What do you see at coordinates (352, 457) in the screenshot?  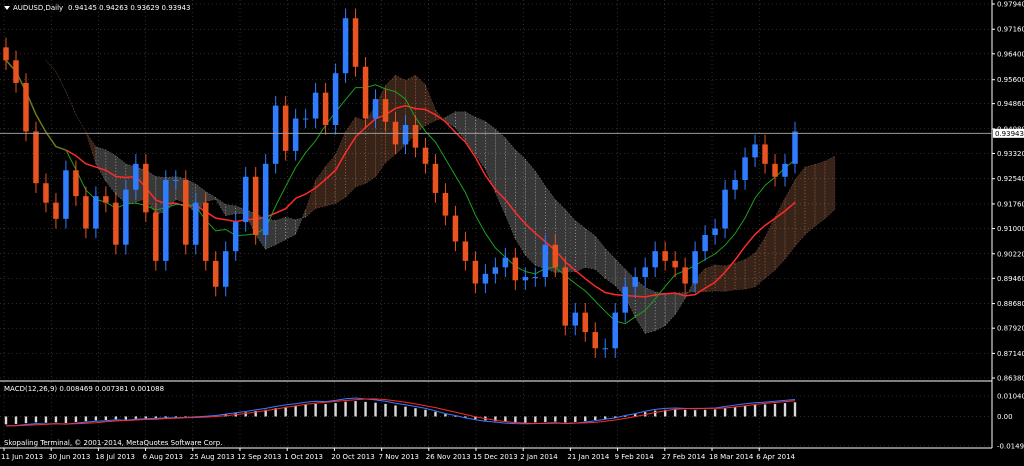 I see `time-tick-label: 20 Oct 2013` at bounding box center [352, 457].